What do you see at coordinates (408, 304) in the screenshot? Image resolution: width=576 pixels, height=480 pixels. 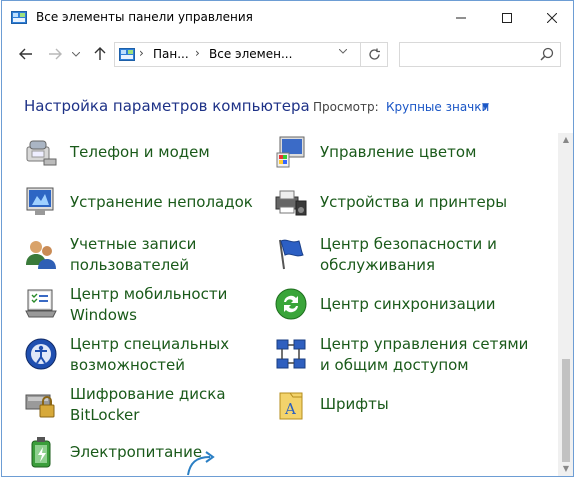 I see `item-label: Центр синхронизации` at bounding box center [408, 304].